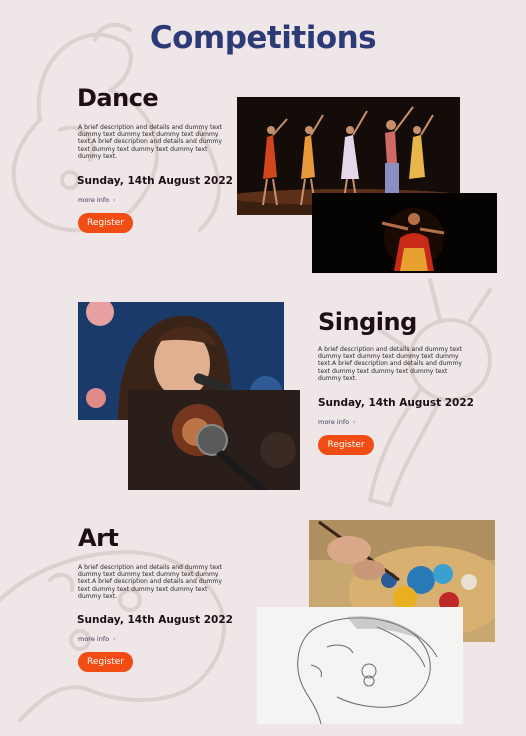 This screenshot has height=736, width=526. What do you see at coordinates (155, 620) in the screenshot?
I see `competition-date-art: Sunday, 14th August 2022` at bounding box center [155, 620].